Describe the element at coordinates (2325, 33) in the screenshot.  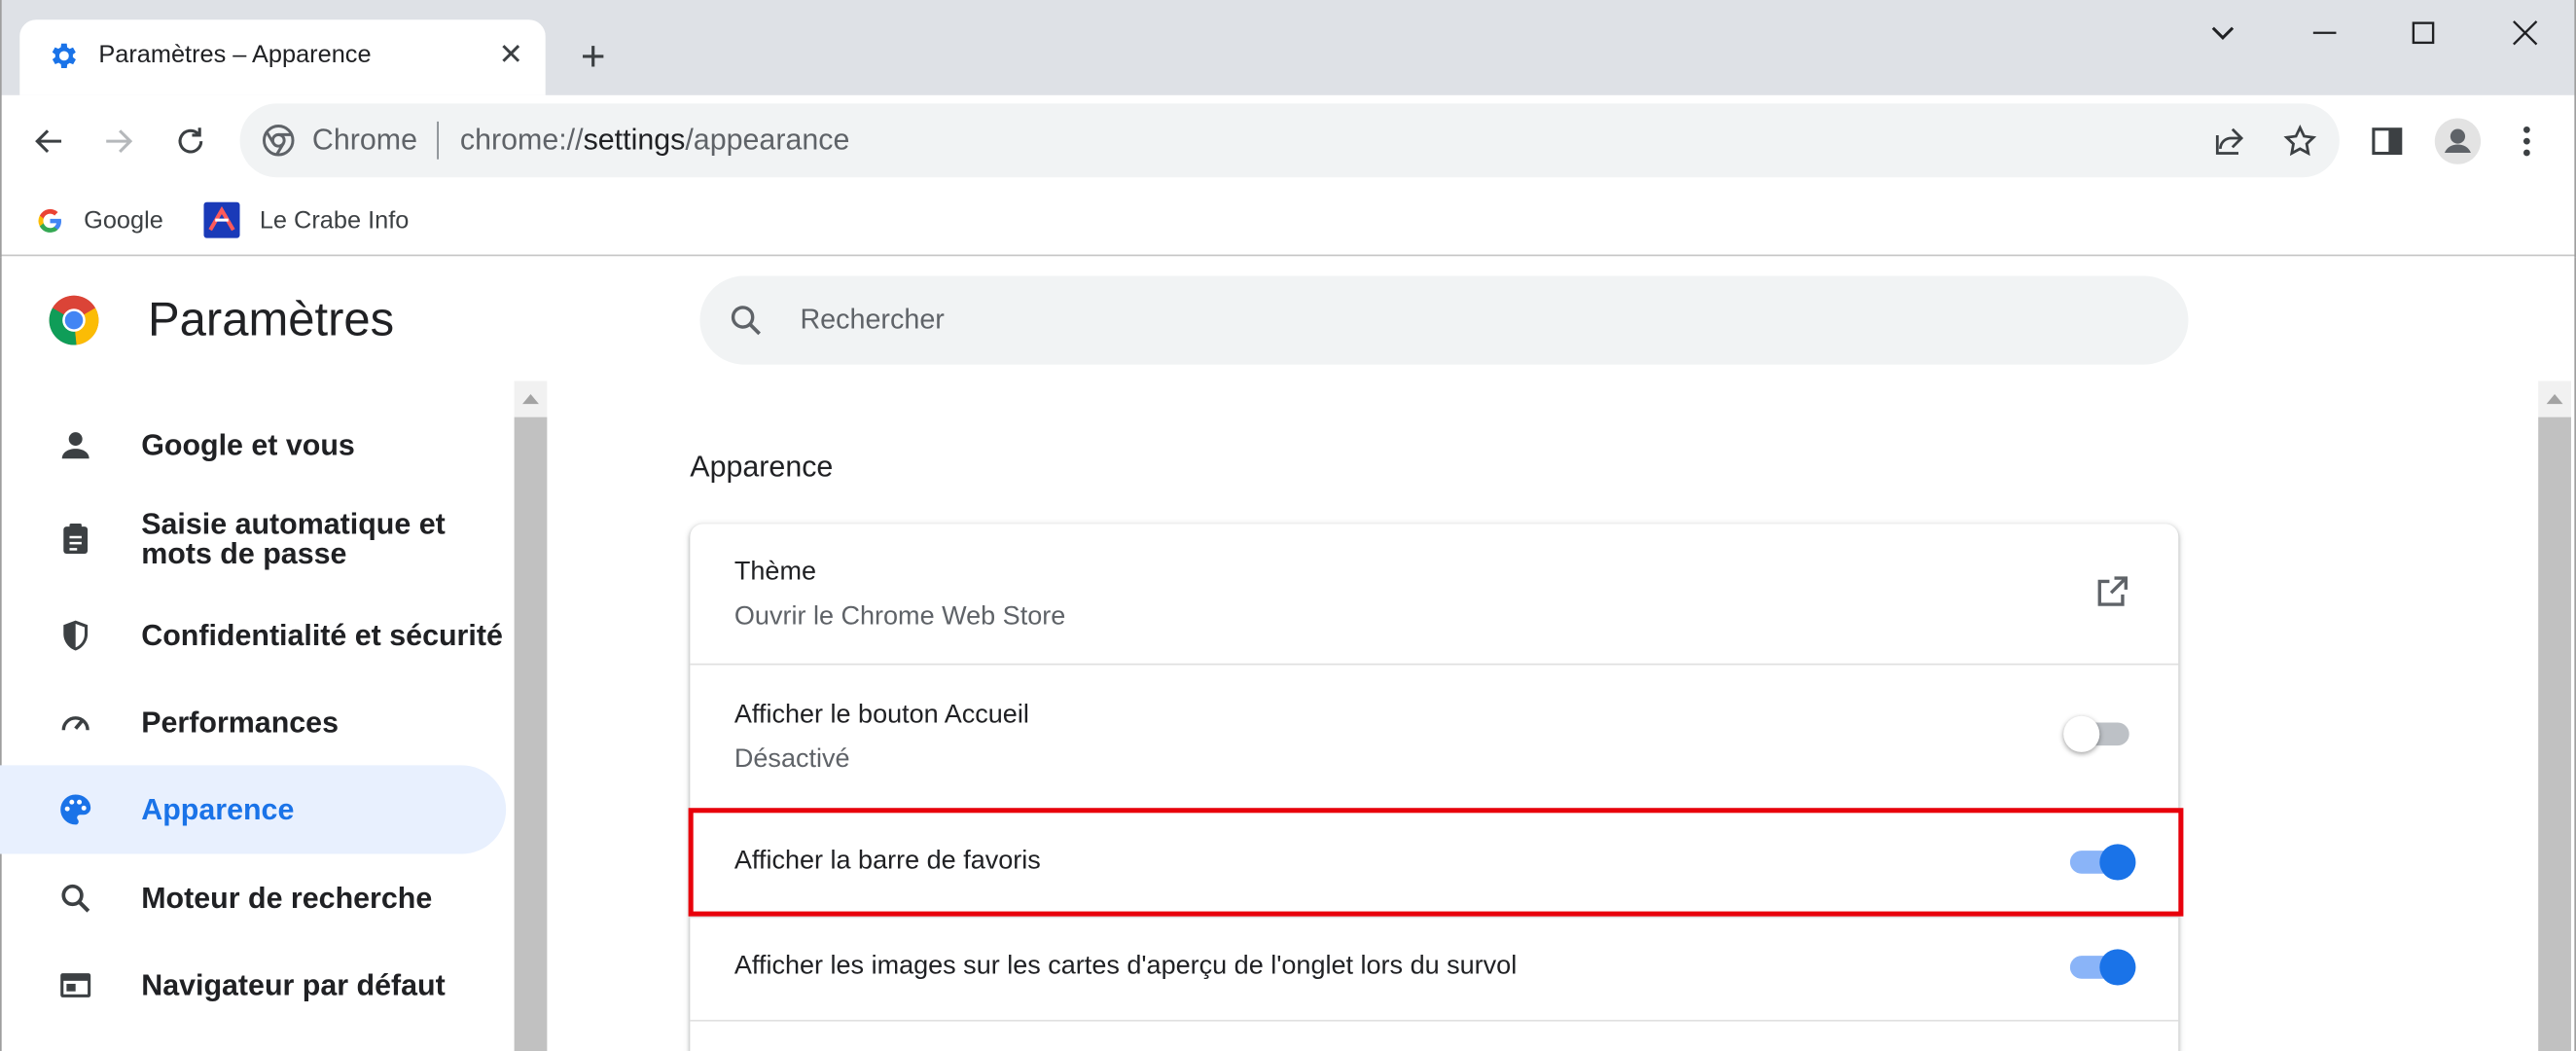
I see `minimize-icon` at that location.